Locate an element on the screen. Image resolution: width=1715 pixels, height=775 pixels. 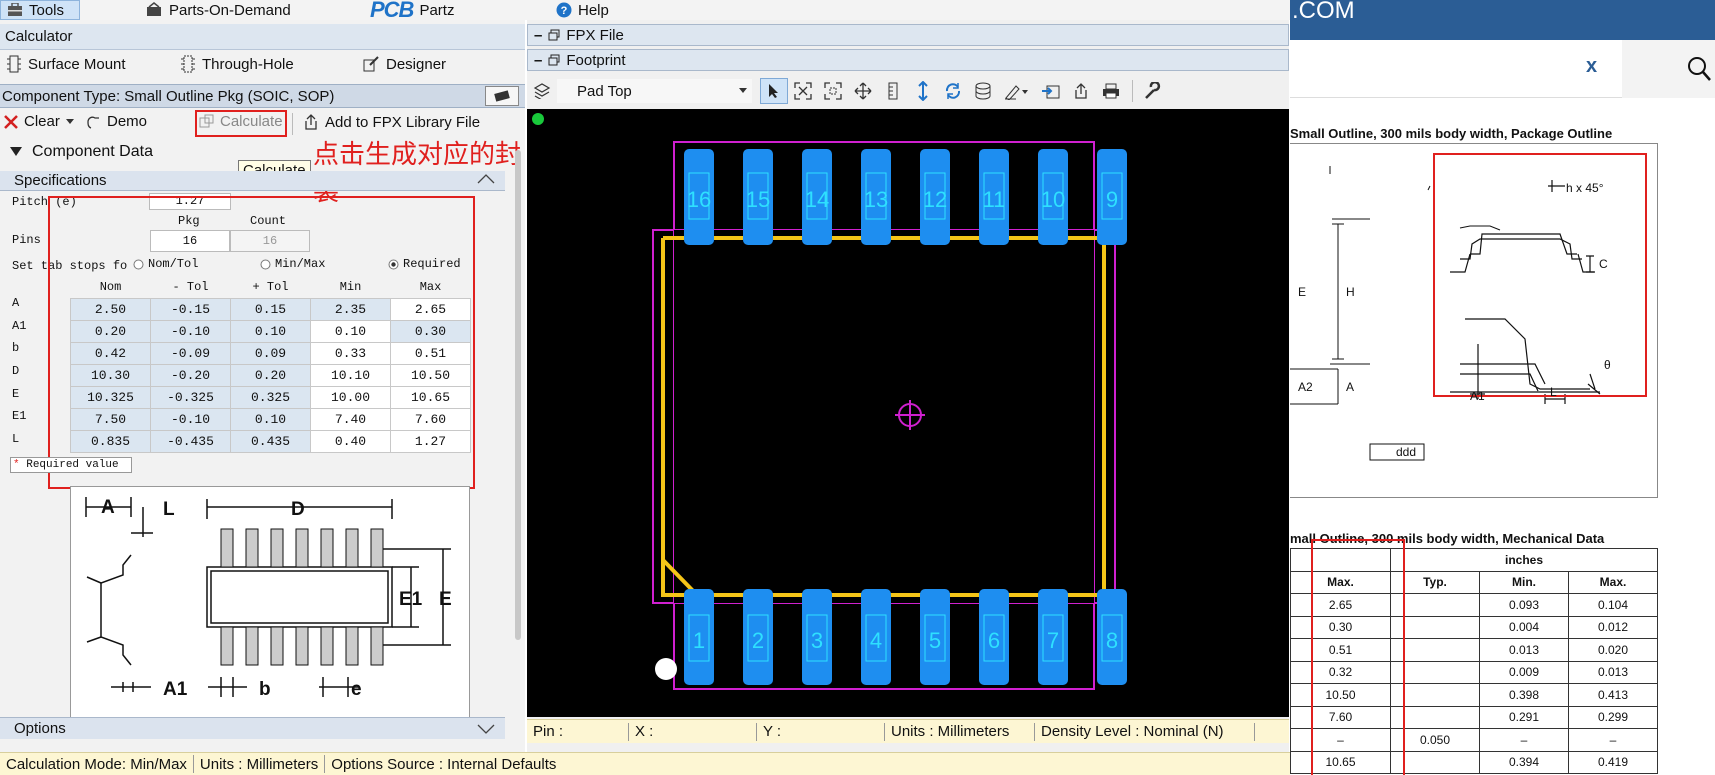
status-x: X : is located at coordinates (693, 731).